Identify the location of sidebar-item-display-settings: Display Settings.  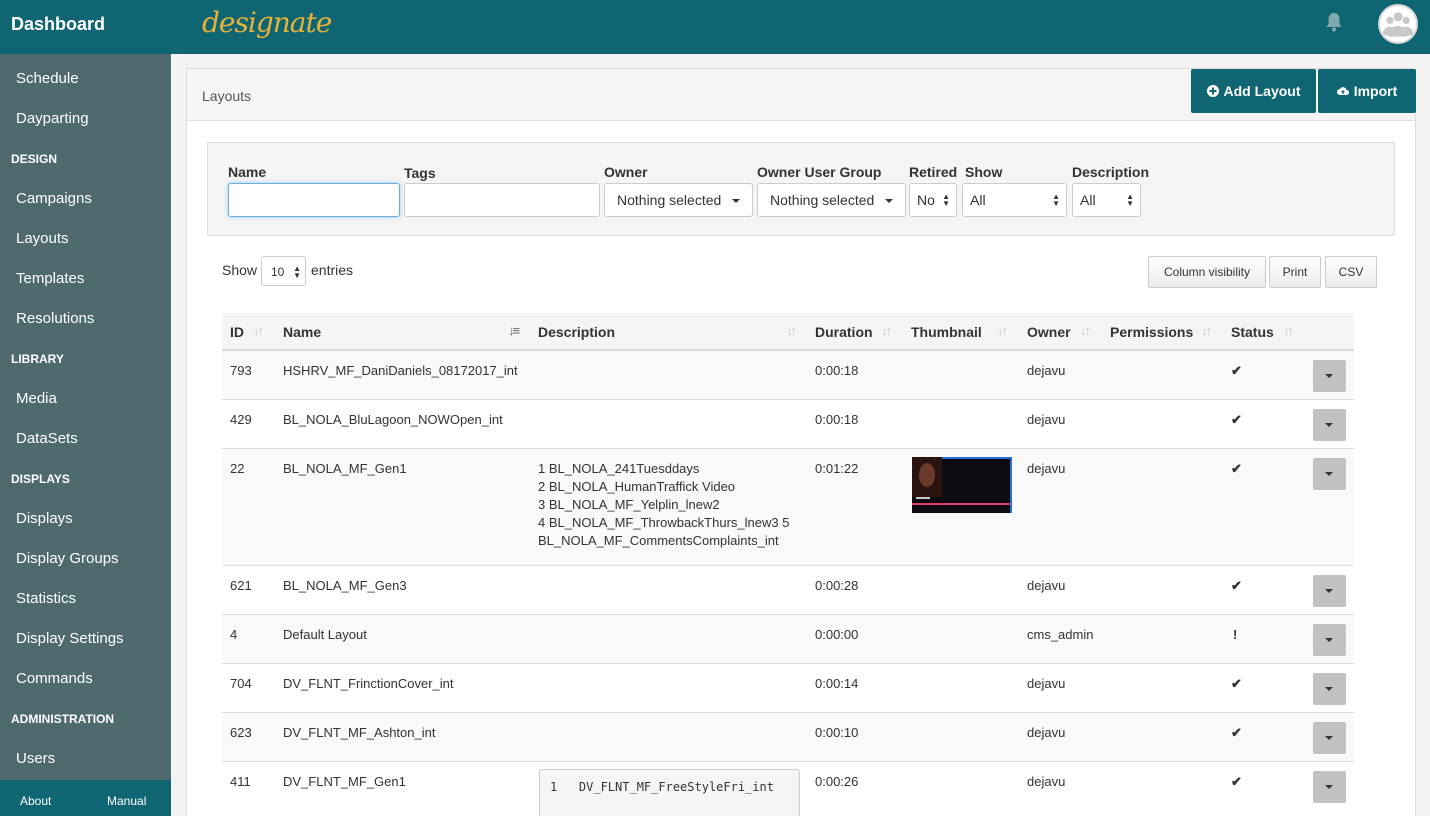
(70, 638).